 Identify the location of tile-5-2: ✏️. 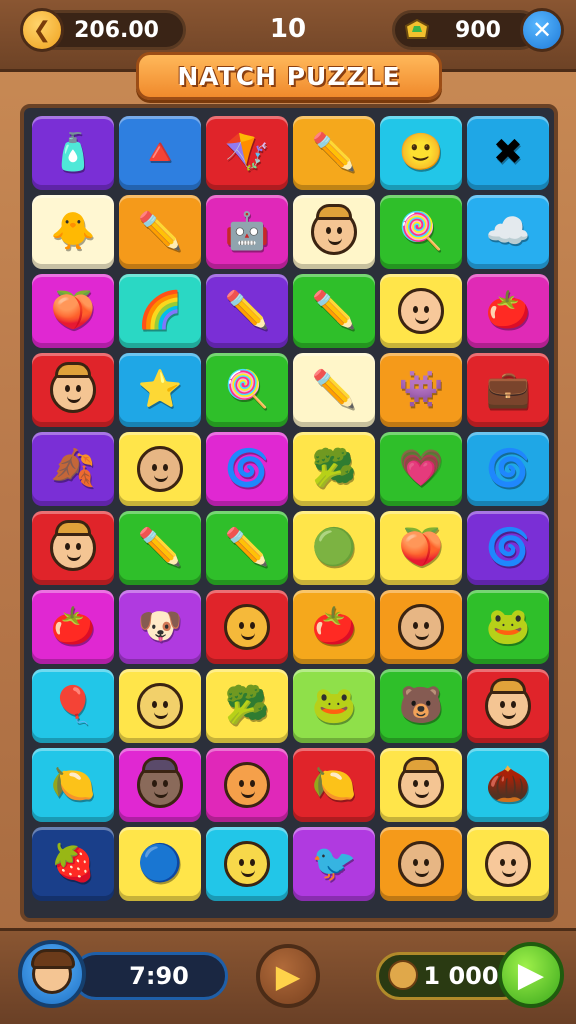
(247, 548).